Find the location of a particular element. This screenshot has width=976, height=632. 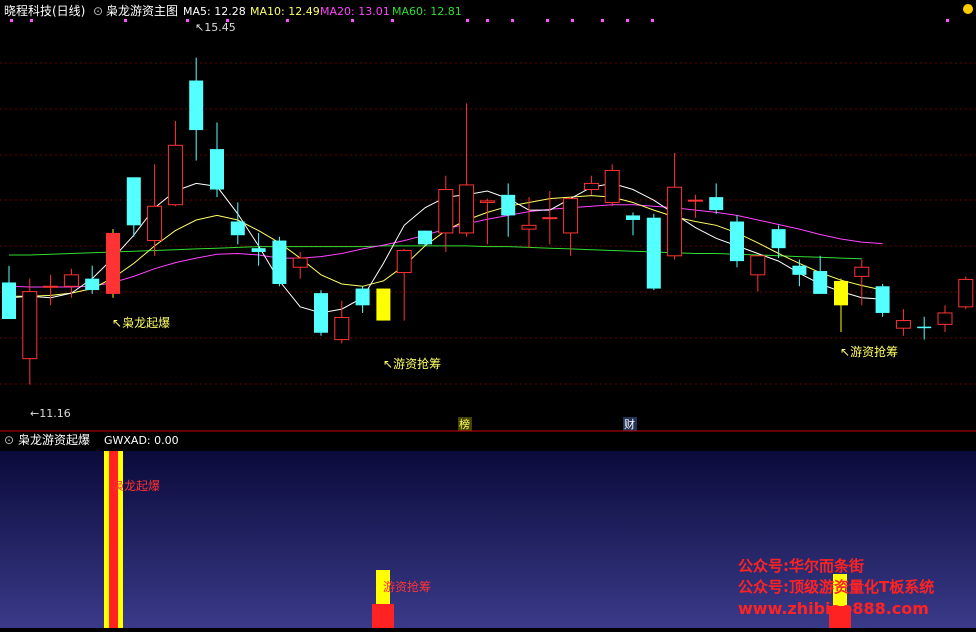

sub-panel-value: GWXAD: 0.00 is located at coordinates (141, 440).